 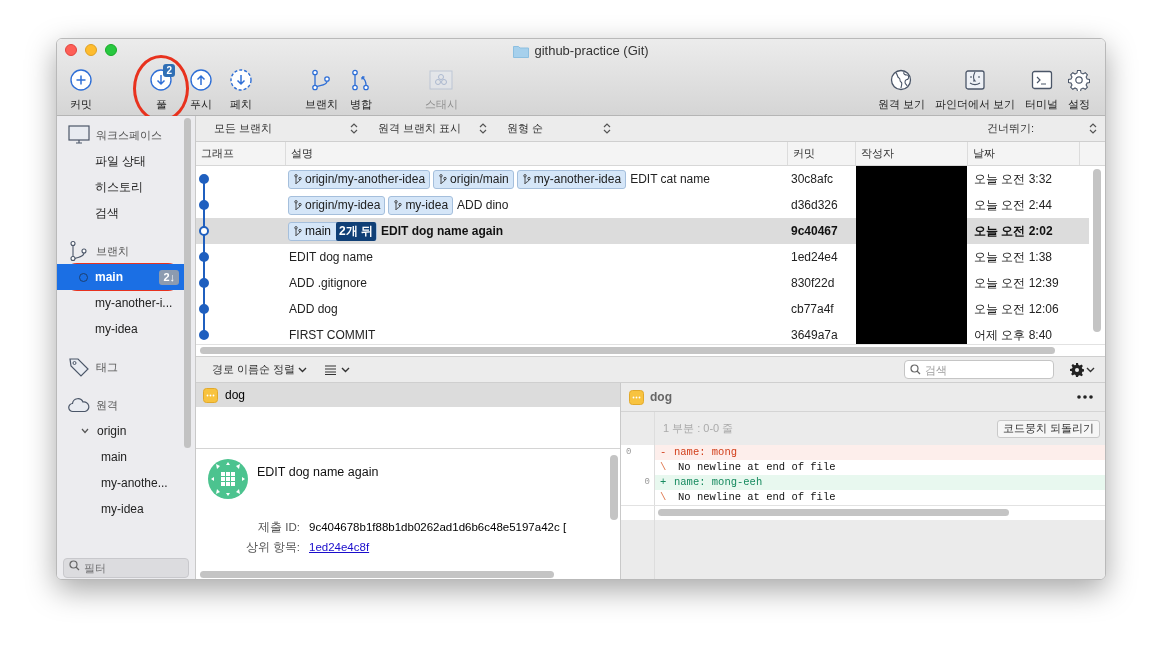 I want to click on commit-row: ADD .gitignore 830f22d 오늘 오전 12:39, so click(x=642, y=283).